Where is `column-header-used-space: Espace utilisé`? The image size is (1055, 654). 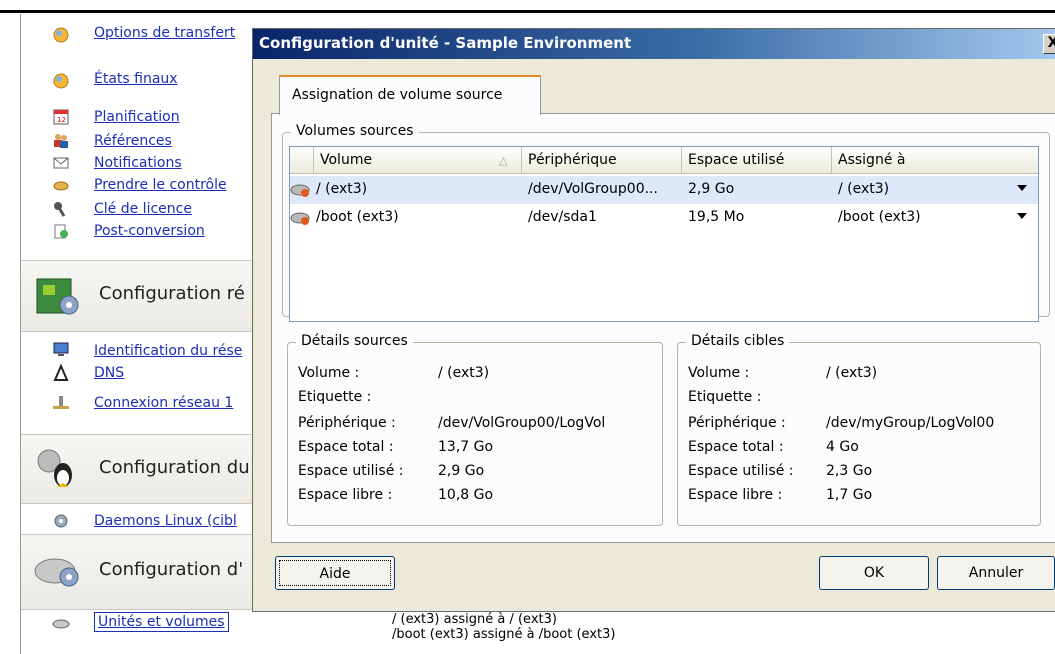 column-header-used-space: Espace utilisé is located at coordinates (757, 160).